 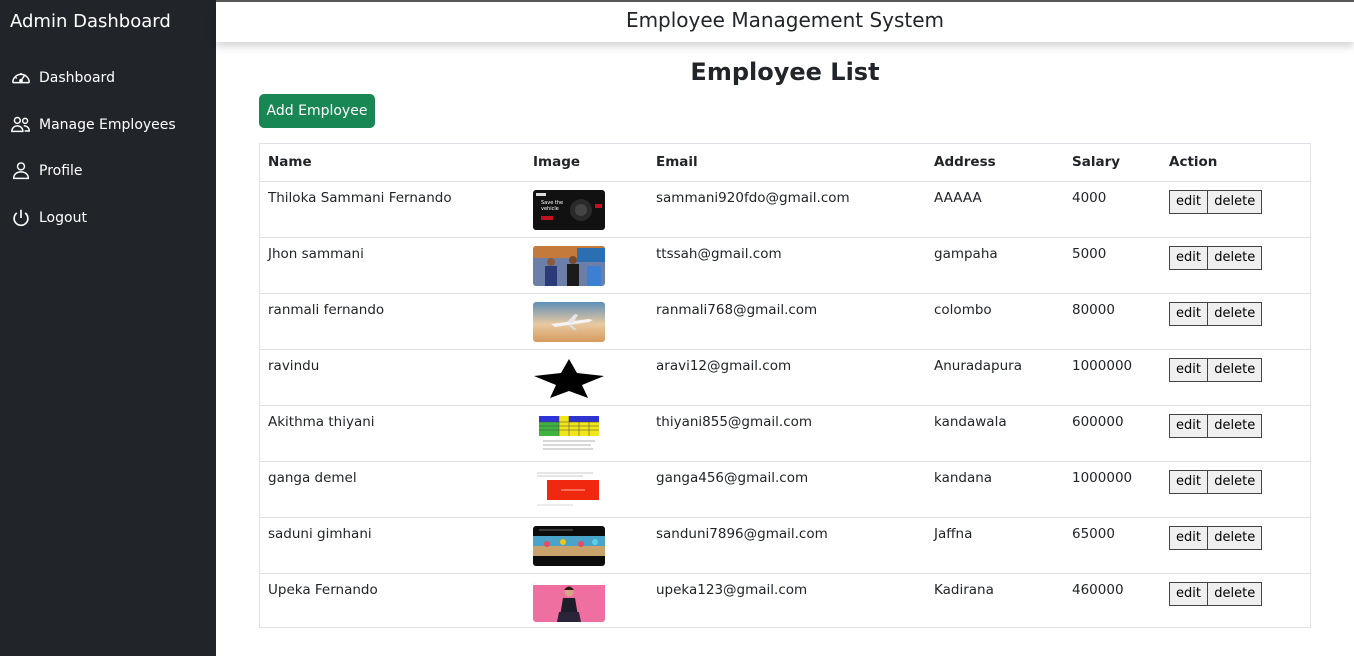 What do you see at coordinates (77, 78) in the screenshot?
I see `sidebar-item-label: Dashboard` at bounding box center [77, 78].